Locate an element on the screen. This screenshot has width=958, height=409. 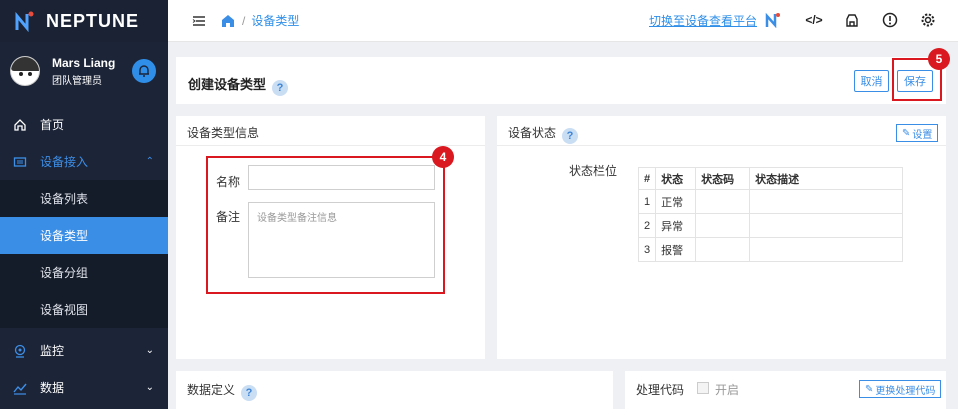
submenu-device-access: 设备列表 设备类型 设备分组 设备视图 is located at coordinates (84, 254).